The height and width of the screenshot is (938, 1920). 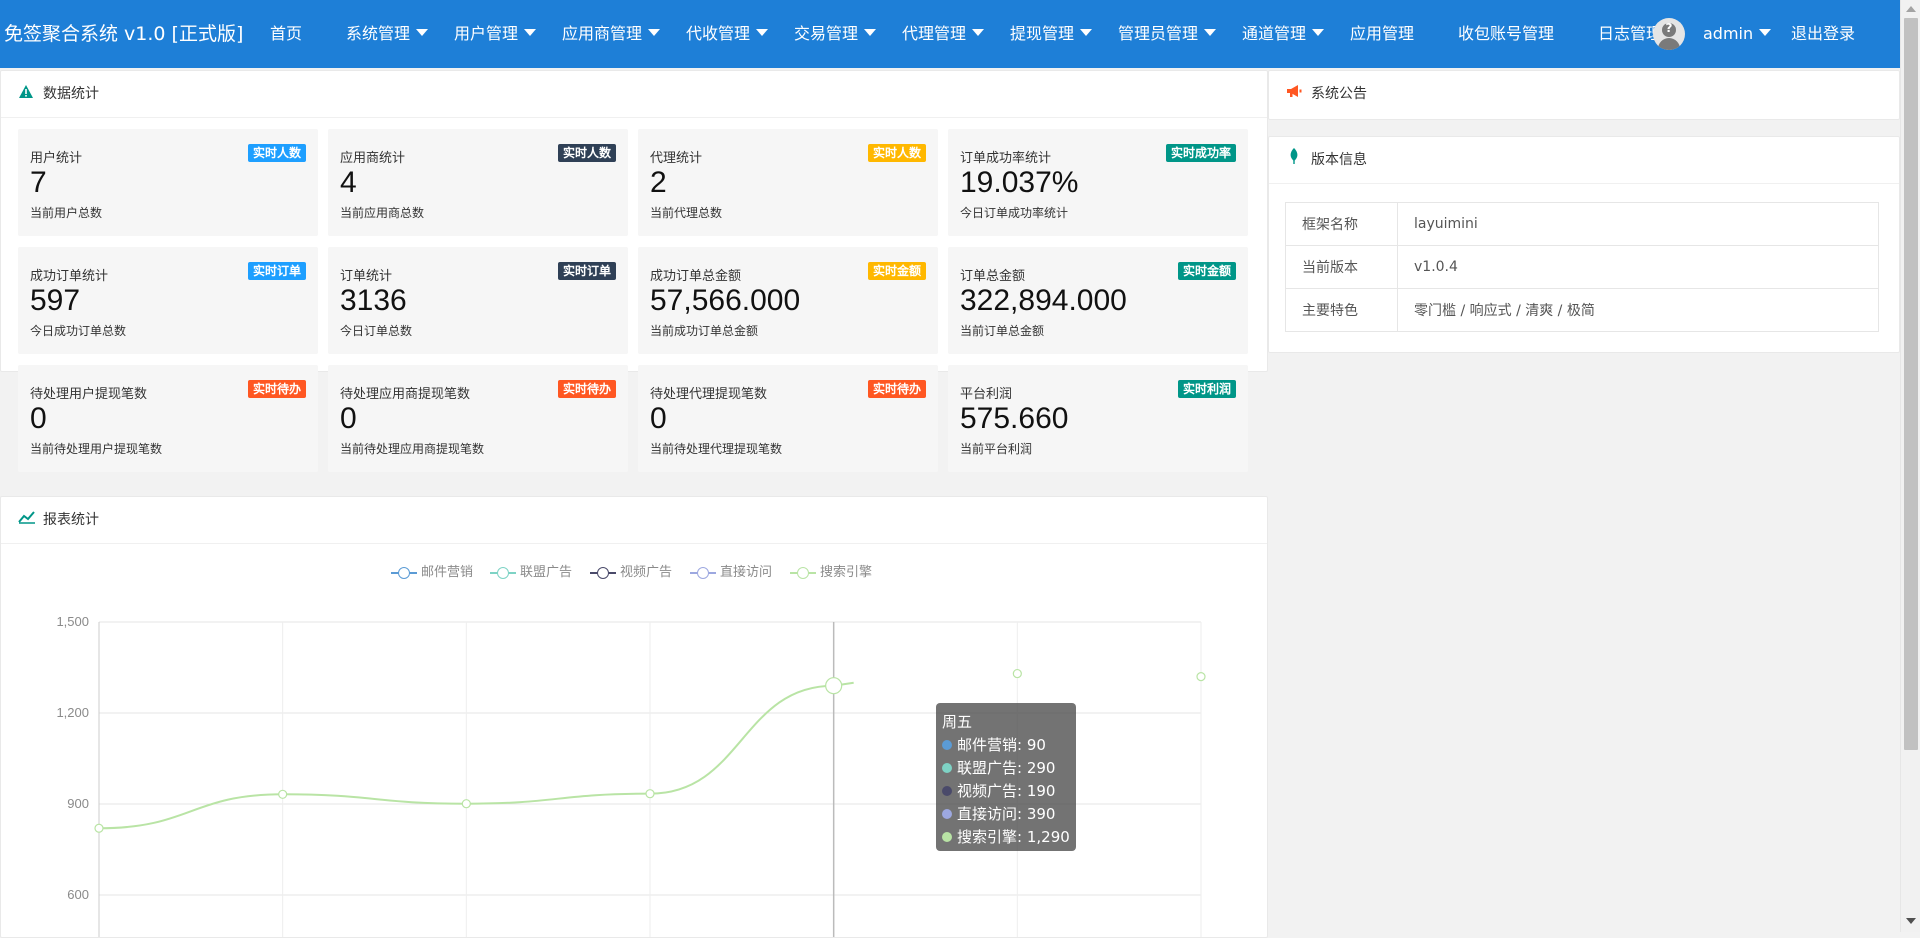 I want to click on stat-card-success-orders: 成功订单统计 实时订单 597 今日成功订单总数, so click(x=168, y=300).